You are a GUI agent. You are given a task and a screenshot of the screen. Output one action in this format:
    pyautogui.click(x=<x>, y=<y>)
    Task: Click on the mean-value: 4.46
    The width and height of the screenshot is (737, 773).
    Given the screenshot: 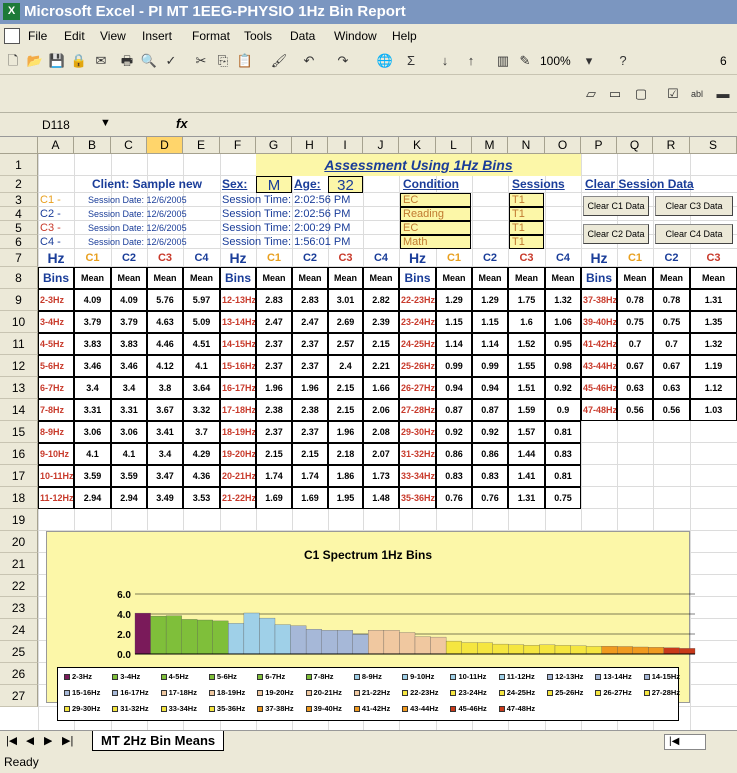 What is the action you would take?
    pyautogui.click(x=165, y=344)
    